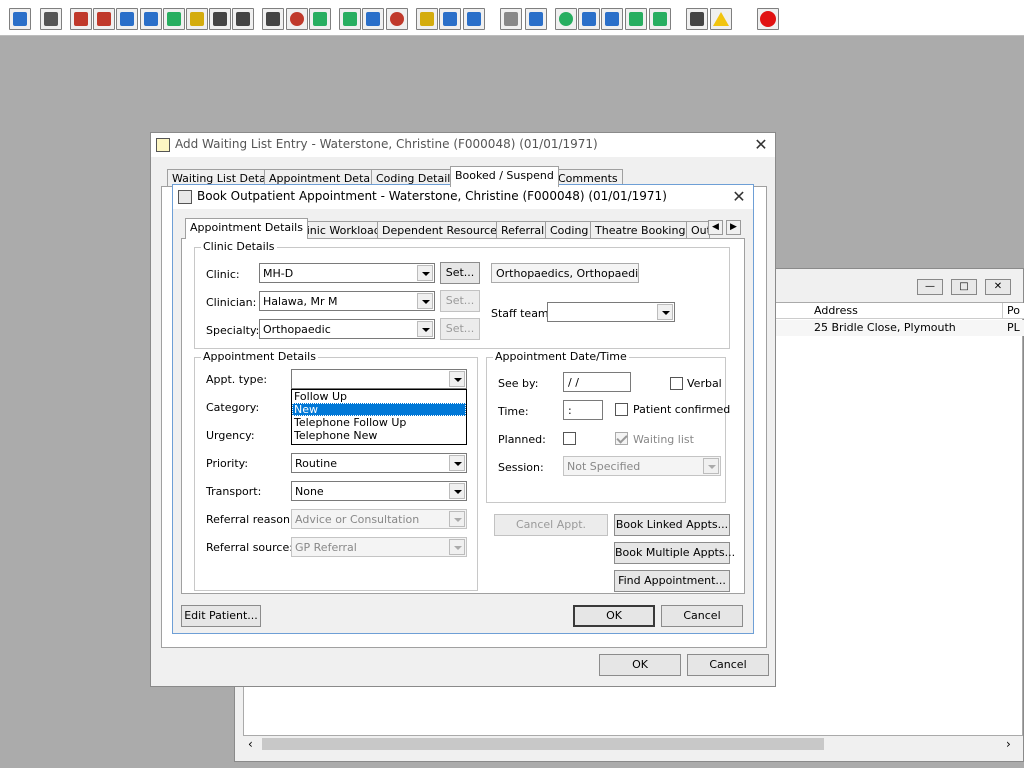 This screenshot has width=1024, height=768. What do you see at coordinates (511, 19) in the screenshot?
I see `toolbar-button-document` at bounding box center [511, 19].